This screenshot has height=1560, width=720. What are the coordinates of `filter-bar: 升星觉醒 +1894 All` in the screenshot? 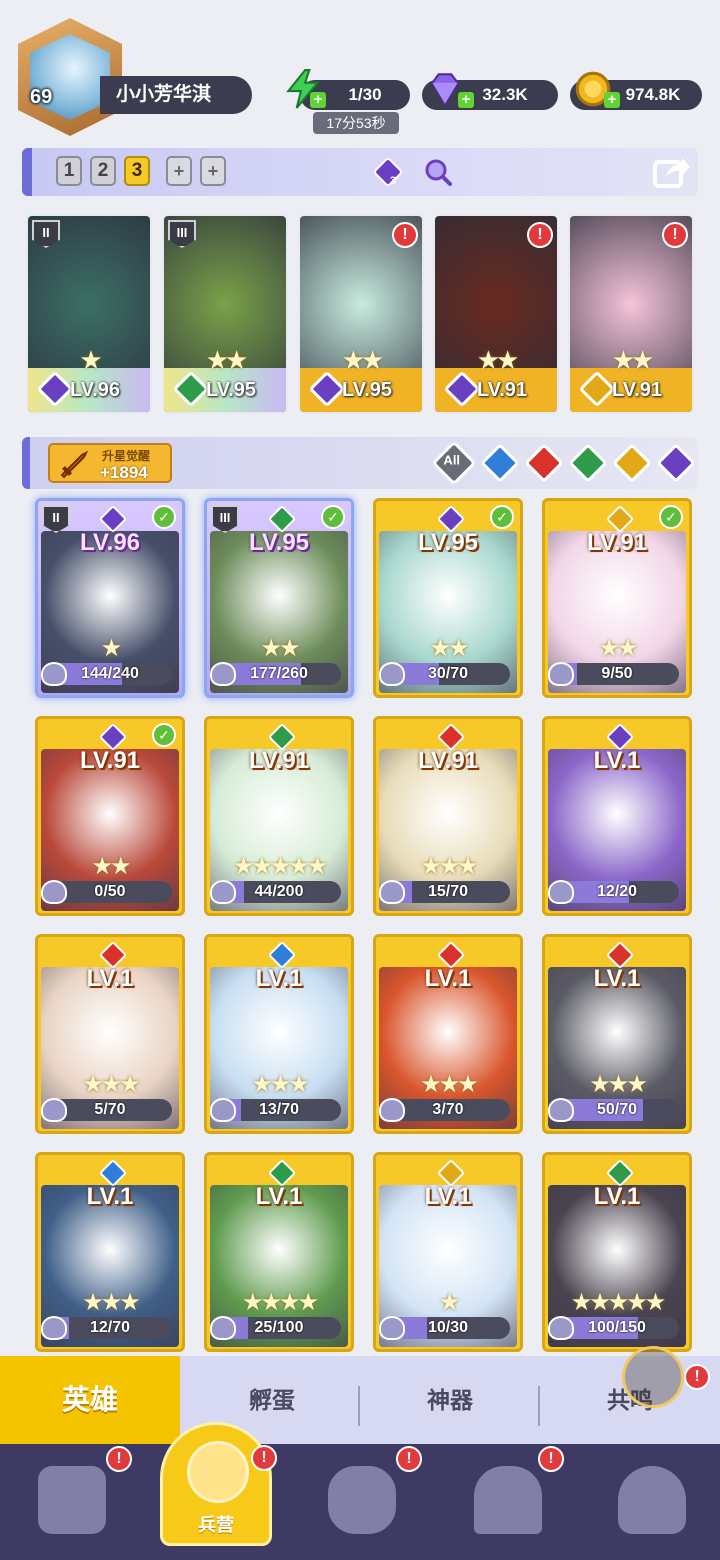 It's located at (360, 463).